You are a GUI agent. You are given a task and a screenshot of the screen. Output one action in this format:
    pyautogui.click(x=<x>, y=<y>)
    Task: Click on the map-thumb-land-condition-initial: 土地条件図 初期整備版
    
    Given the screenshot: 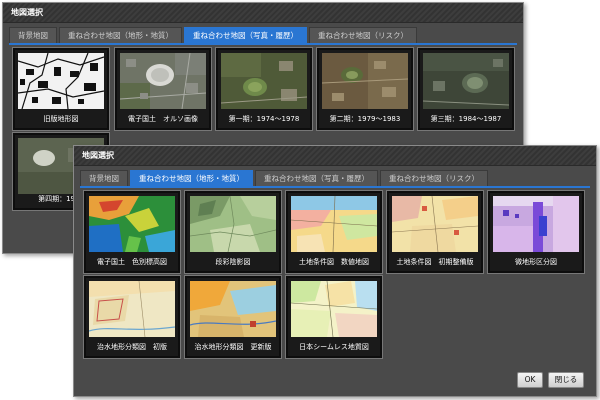 What is the action you would take?
    pyautogui.click(x=435, y=232)
    